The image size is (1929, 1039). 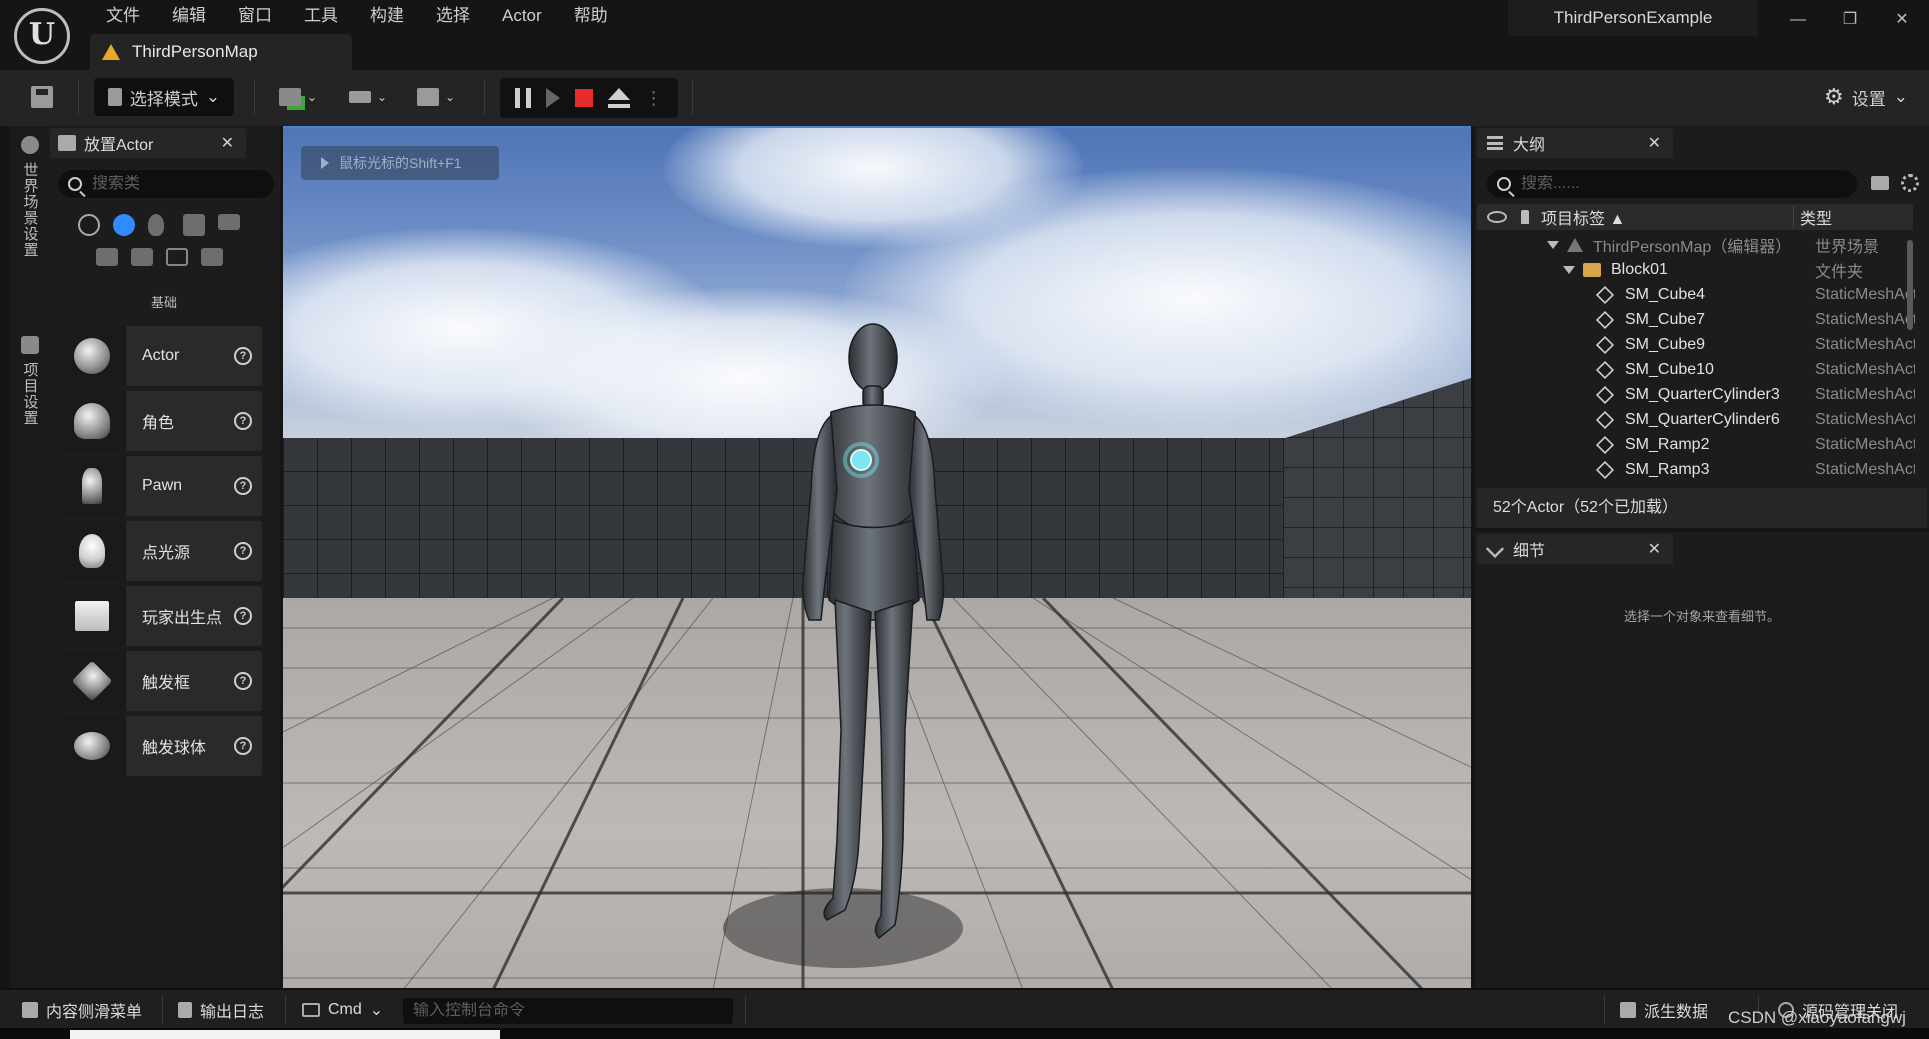 I want to click on cmd-selector: Cmd ⌄, so click(x=342, y=1010).